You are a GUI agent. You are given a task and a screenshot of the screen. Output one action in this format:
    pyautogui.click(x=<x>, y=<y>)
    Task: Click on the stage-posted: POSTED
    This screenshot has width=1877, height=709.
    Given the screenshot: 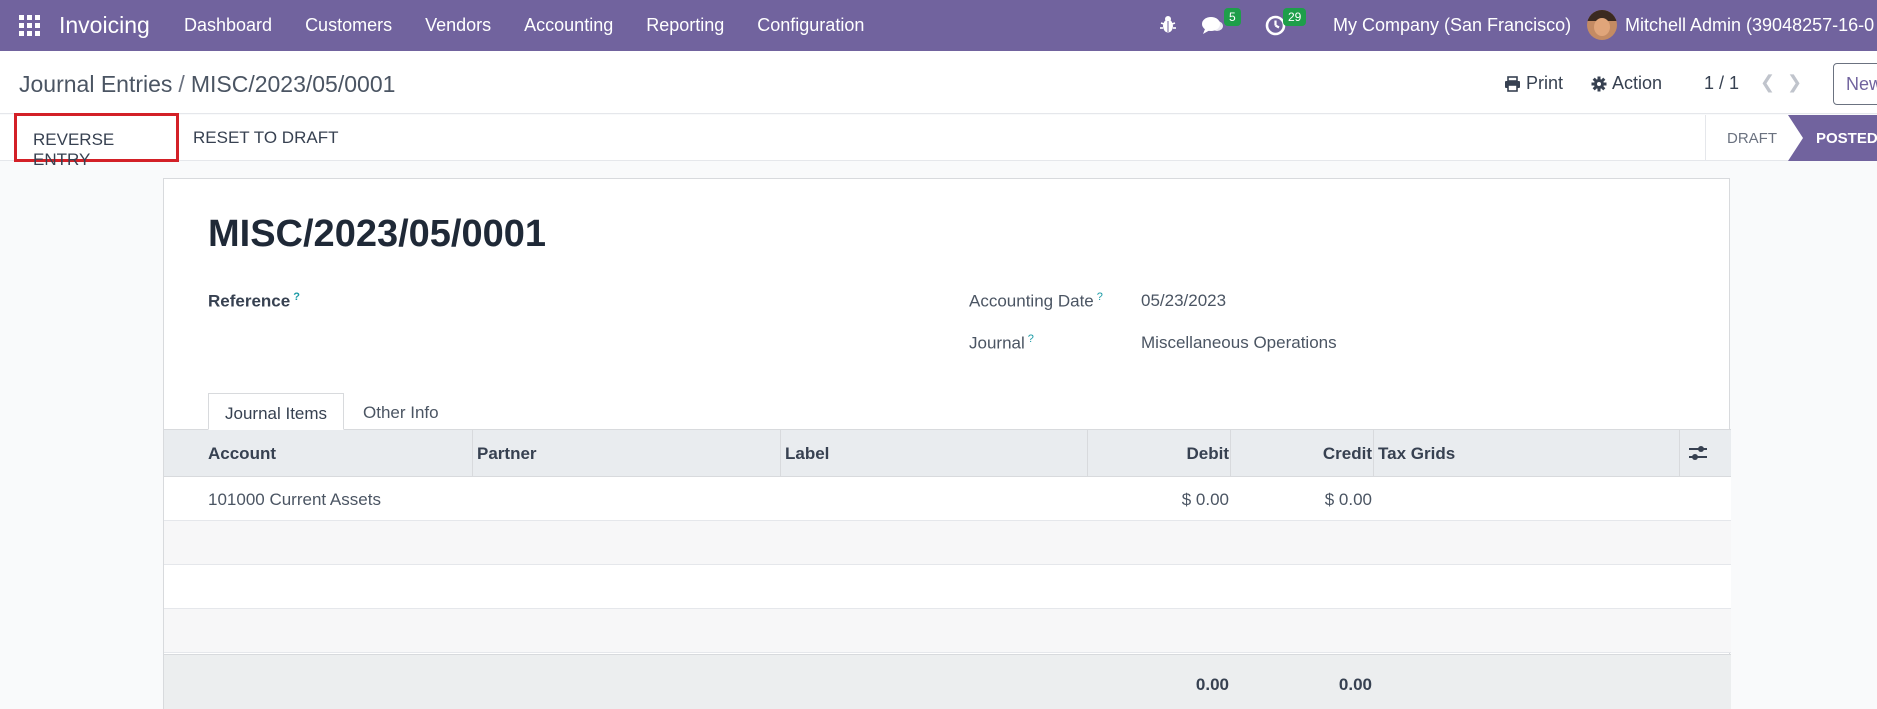 What is the action you would take?
    pyautogui.click(x=1832, y=138)
    